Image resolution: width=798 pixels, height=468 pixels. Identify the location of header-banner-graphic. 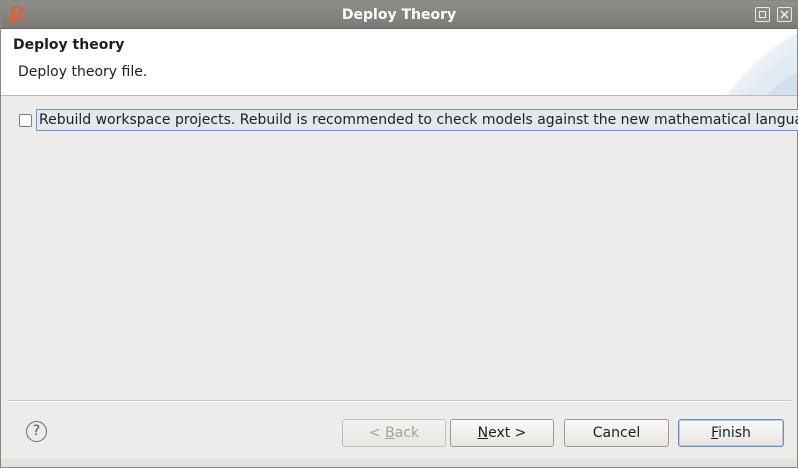
(762, 64).